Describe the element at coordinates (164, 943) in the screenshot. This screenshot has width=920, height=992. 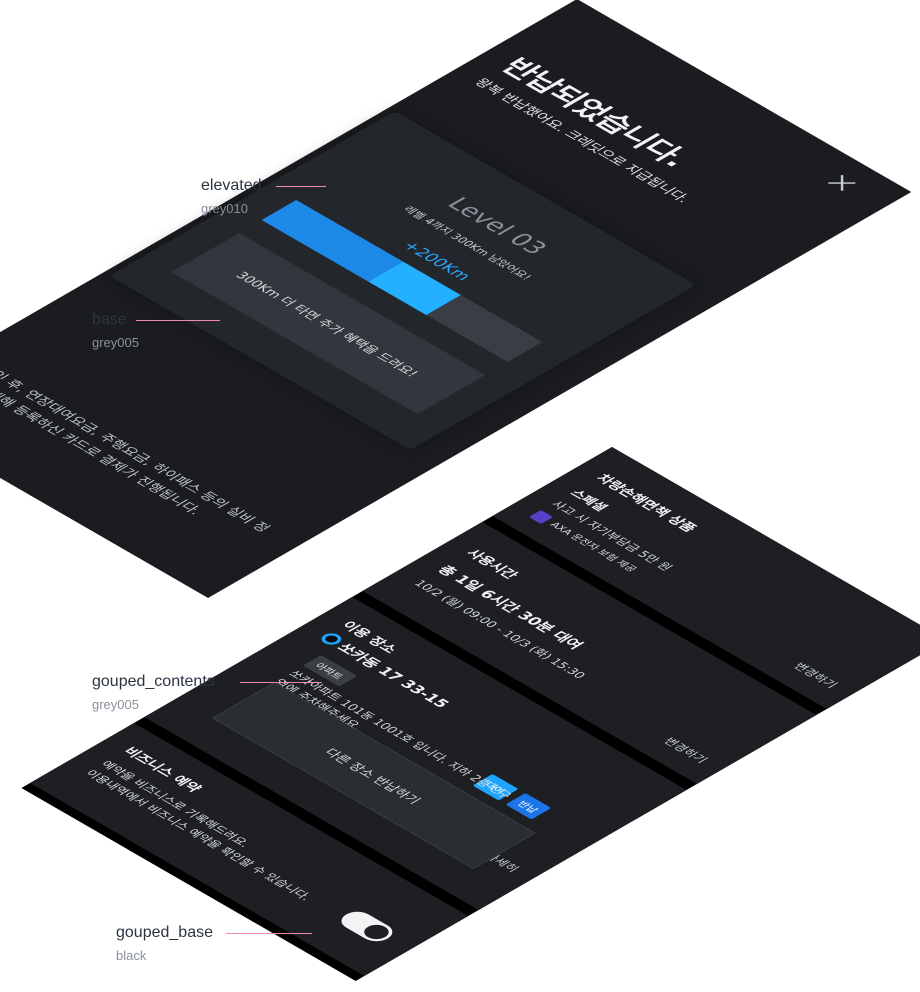
I see `label-grouped-base: gouped_base black` at that location.